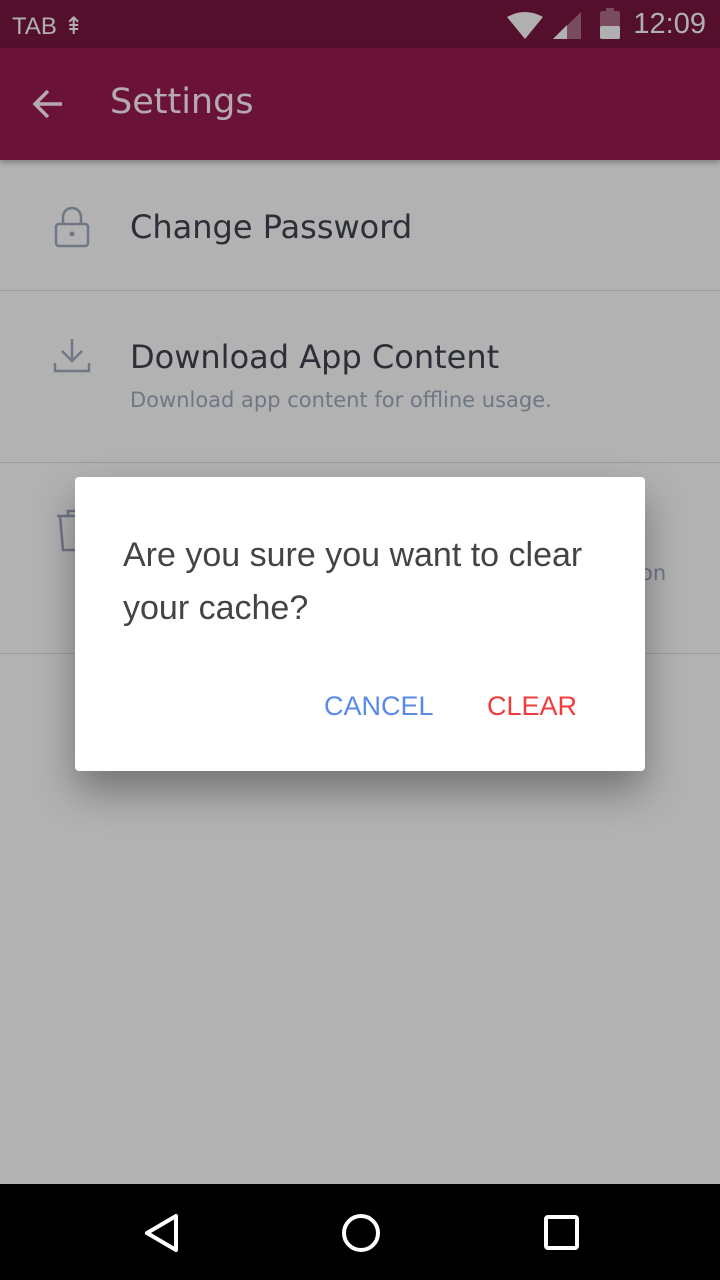 Image resolution: width=720 pixels, height=1280 pixels. Describe the element at coordinates (48, 104) in the screenshot. I see `arrow-left-icon` at that location.